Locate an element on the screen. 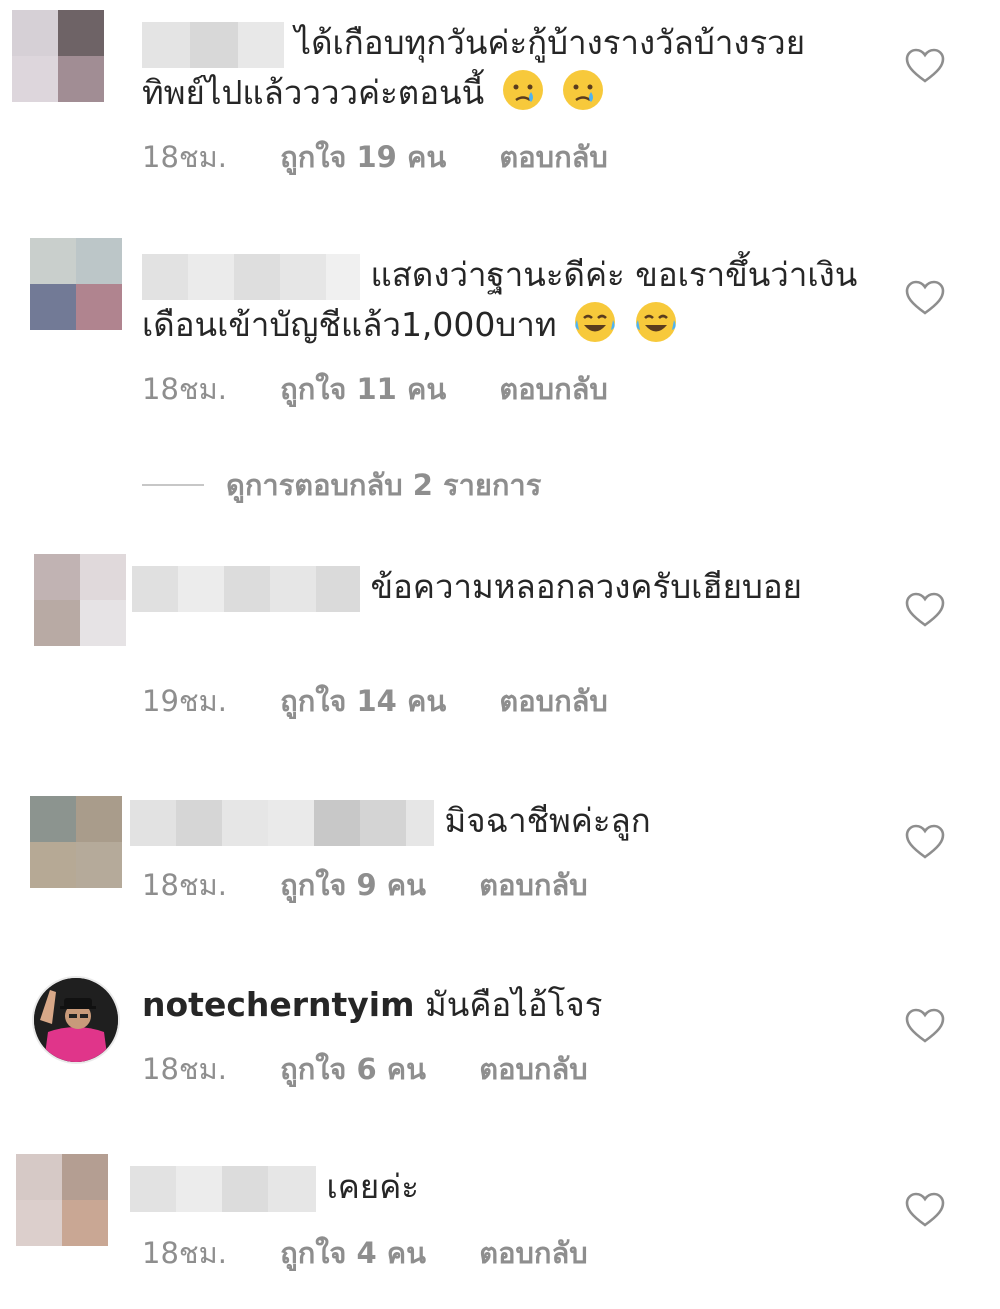 This screenshot has width=1000, height=1309. comment-text: เคยค่ะ is located at coordinates (495, 1187).